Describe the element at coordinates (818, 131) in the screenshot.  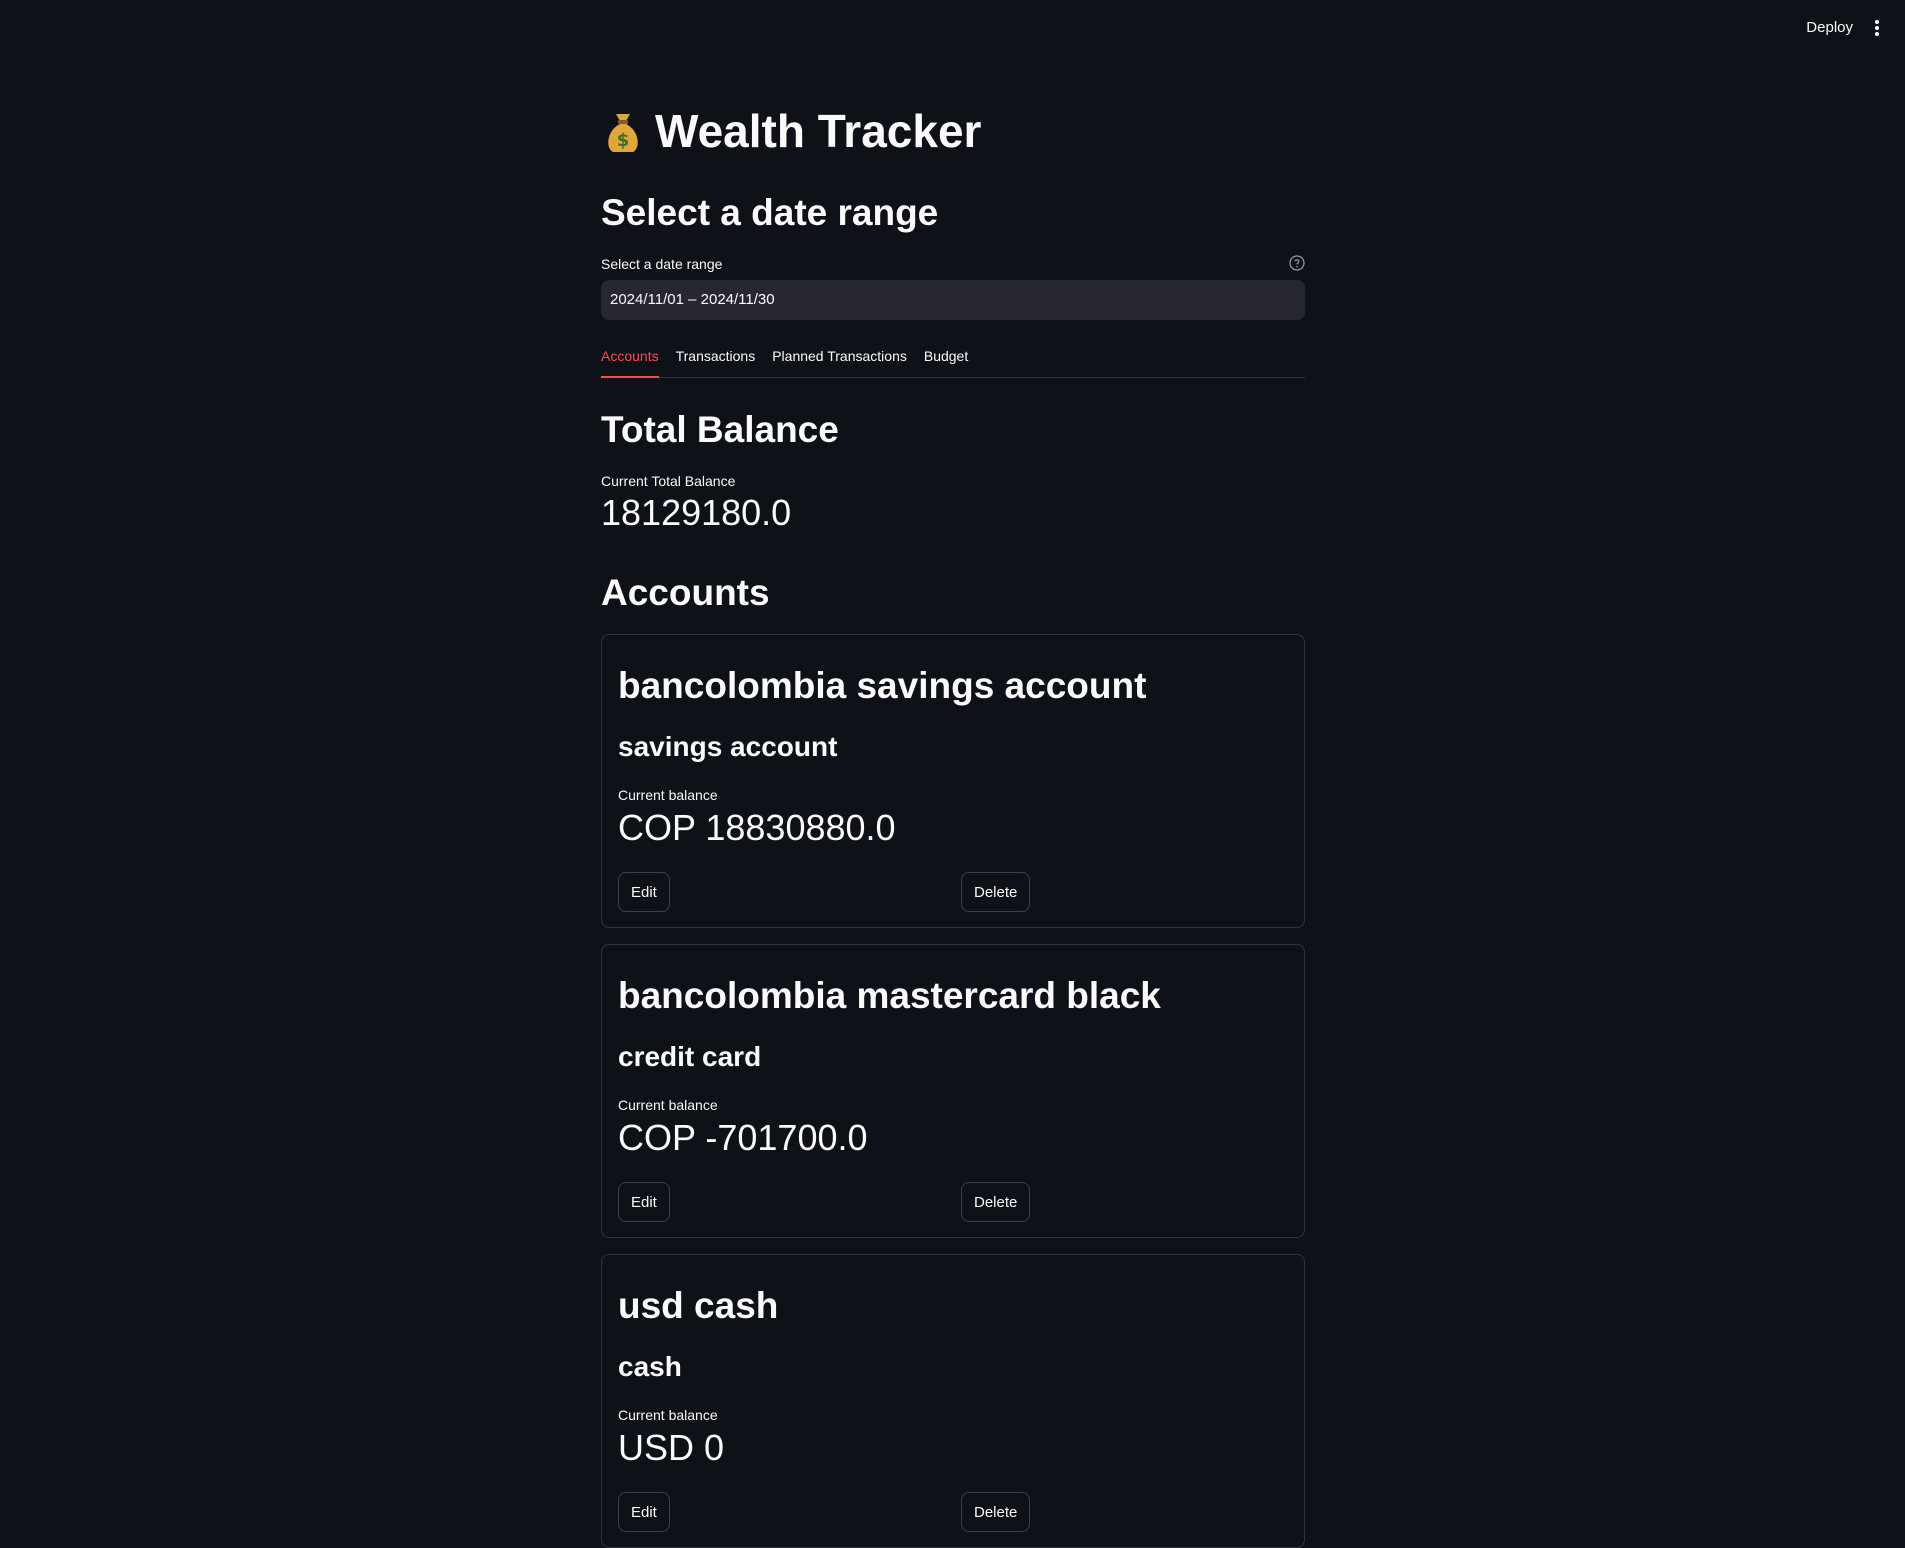
I see `app-title-text: Wealth Tracker` at that location.